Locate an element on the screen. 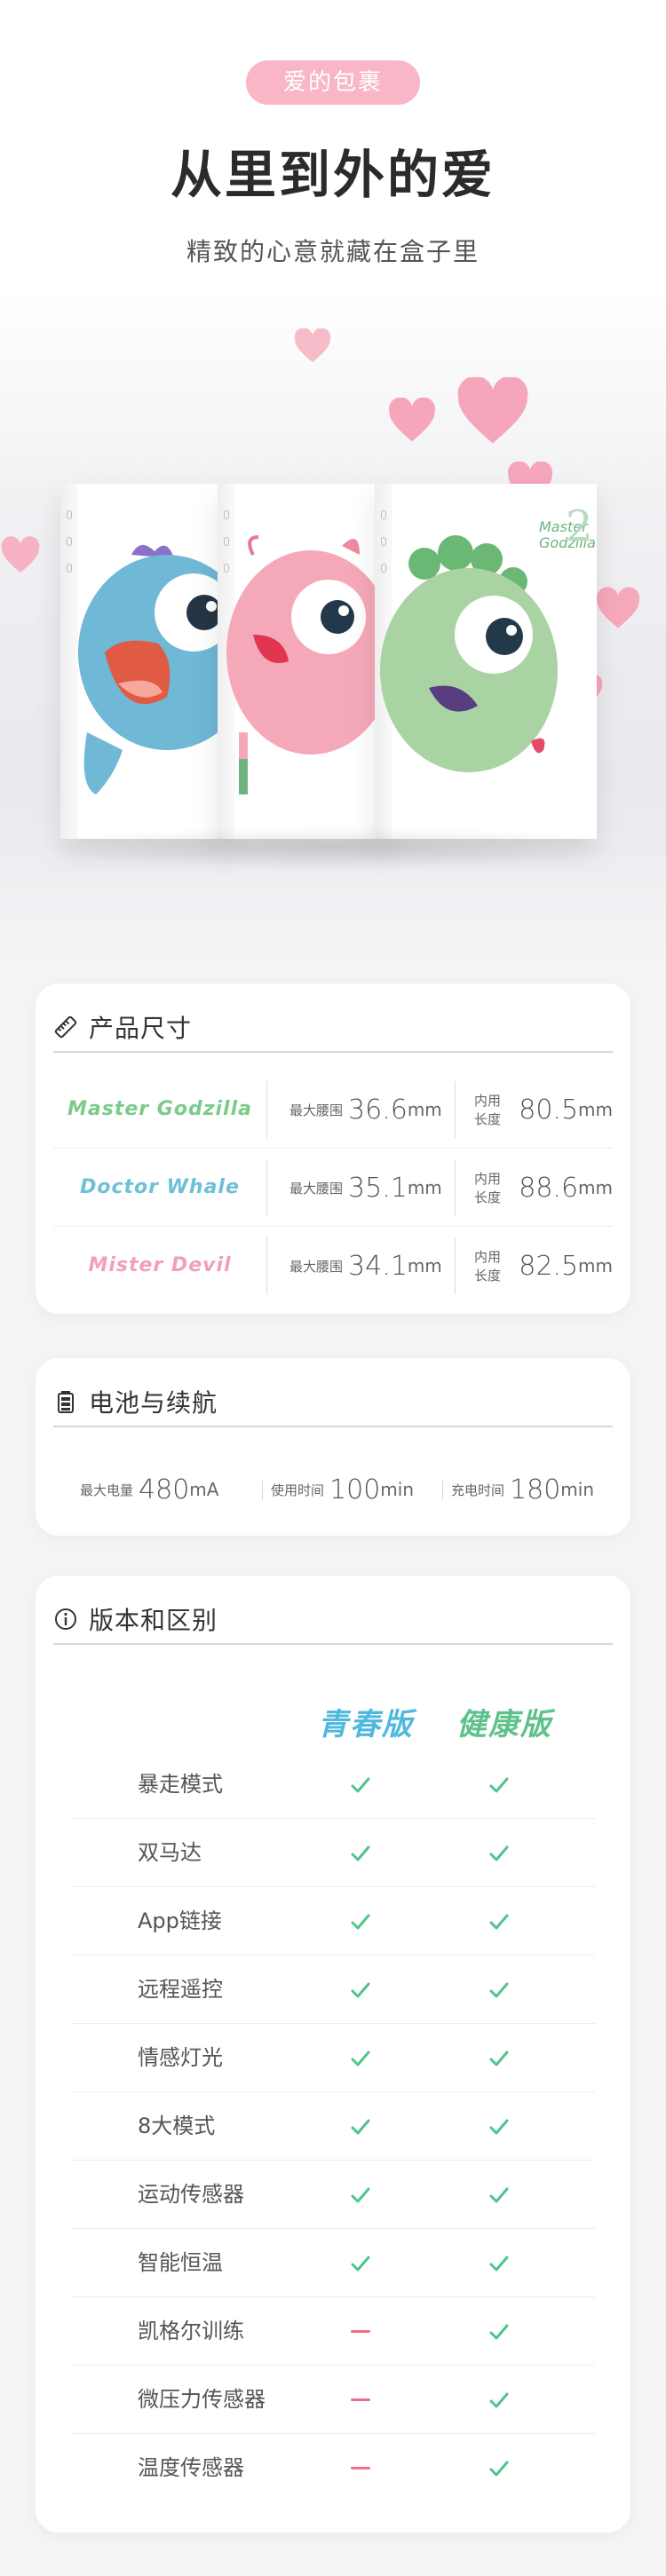 Image resolution: width=666 pixels, height=2576 pixels. inner-spec: 内用长度 82.5 mm is located at coordinates (544, 1266).